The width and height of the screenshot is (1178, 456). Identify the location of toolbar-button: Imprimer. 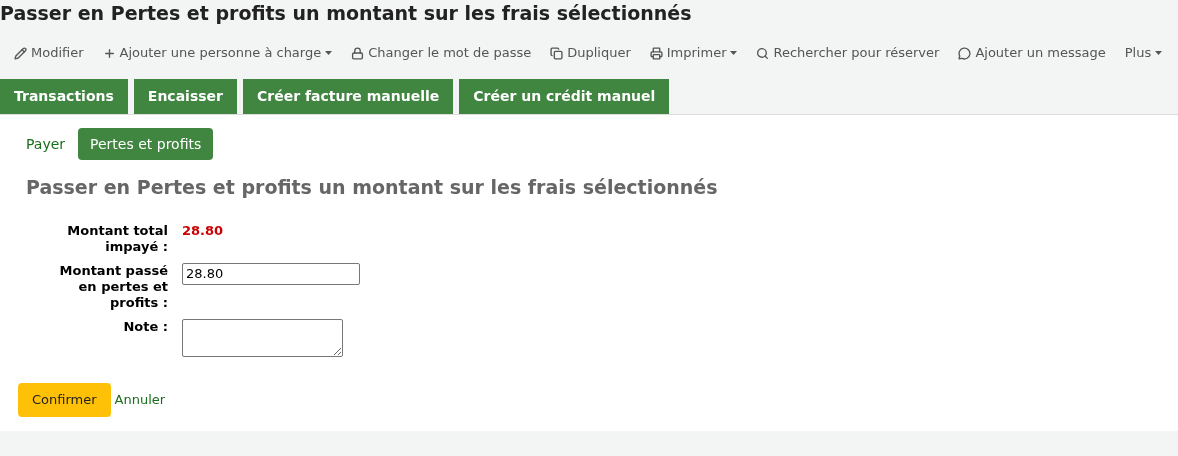
(693, 53).